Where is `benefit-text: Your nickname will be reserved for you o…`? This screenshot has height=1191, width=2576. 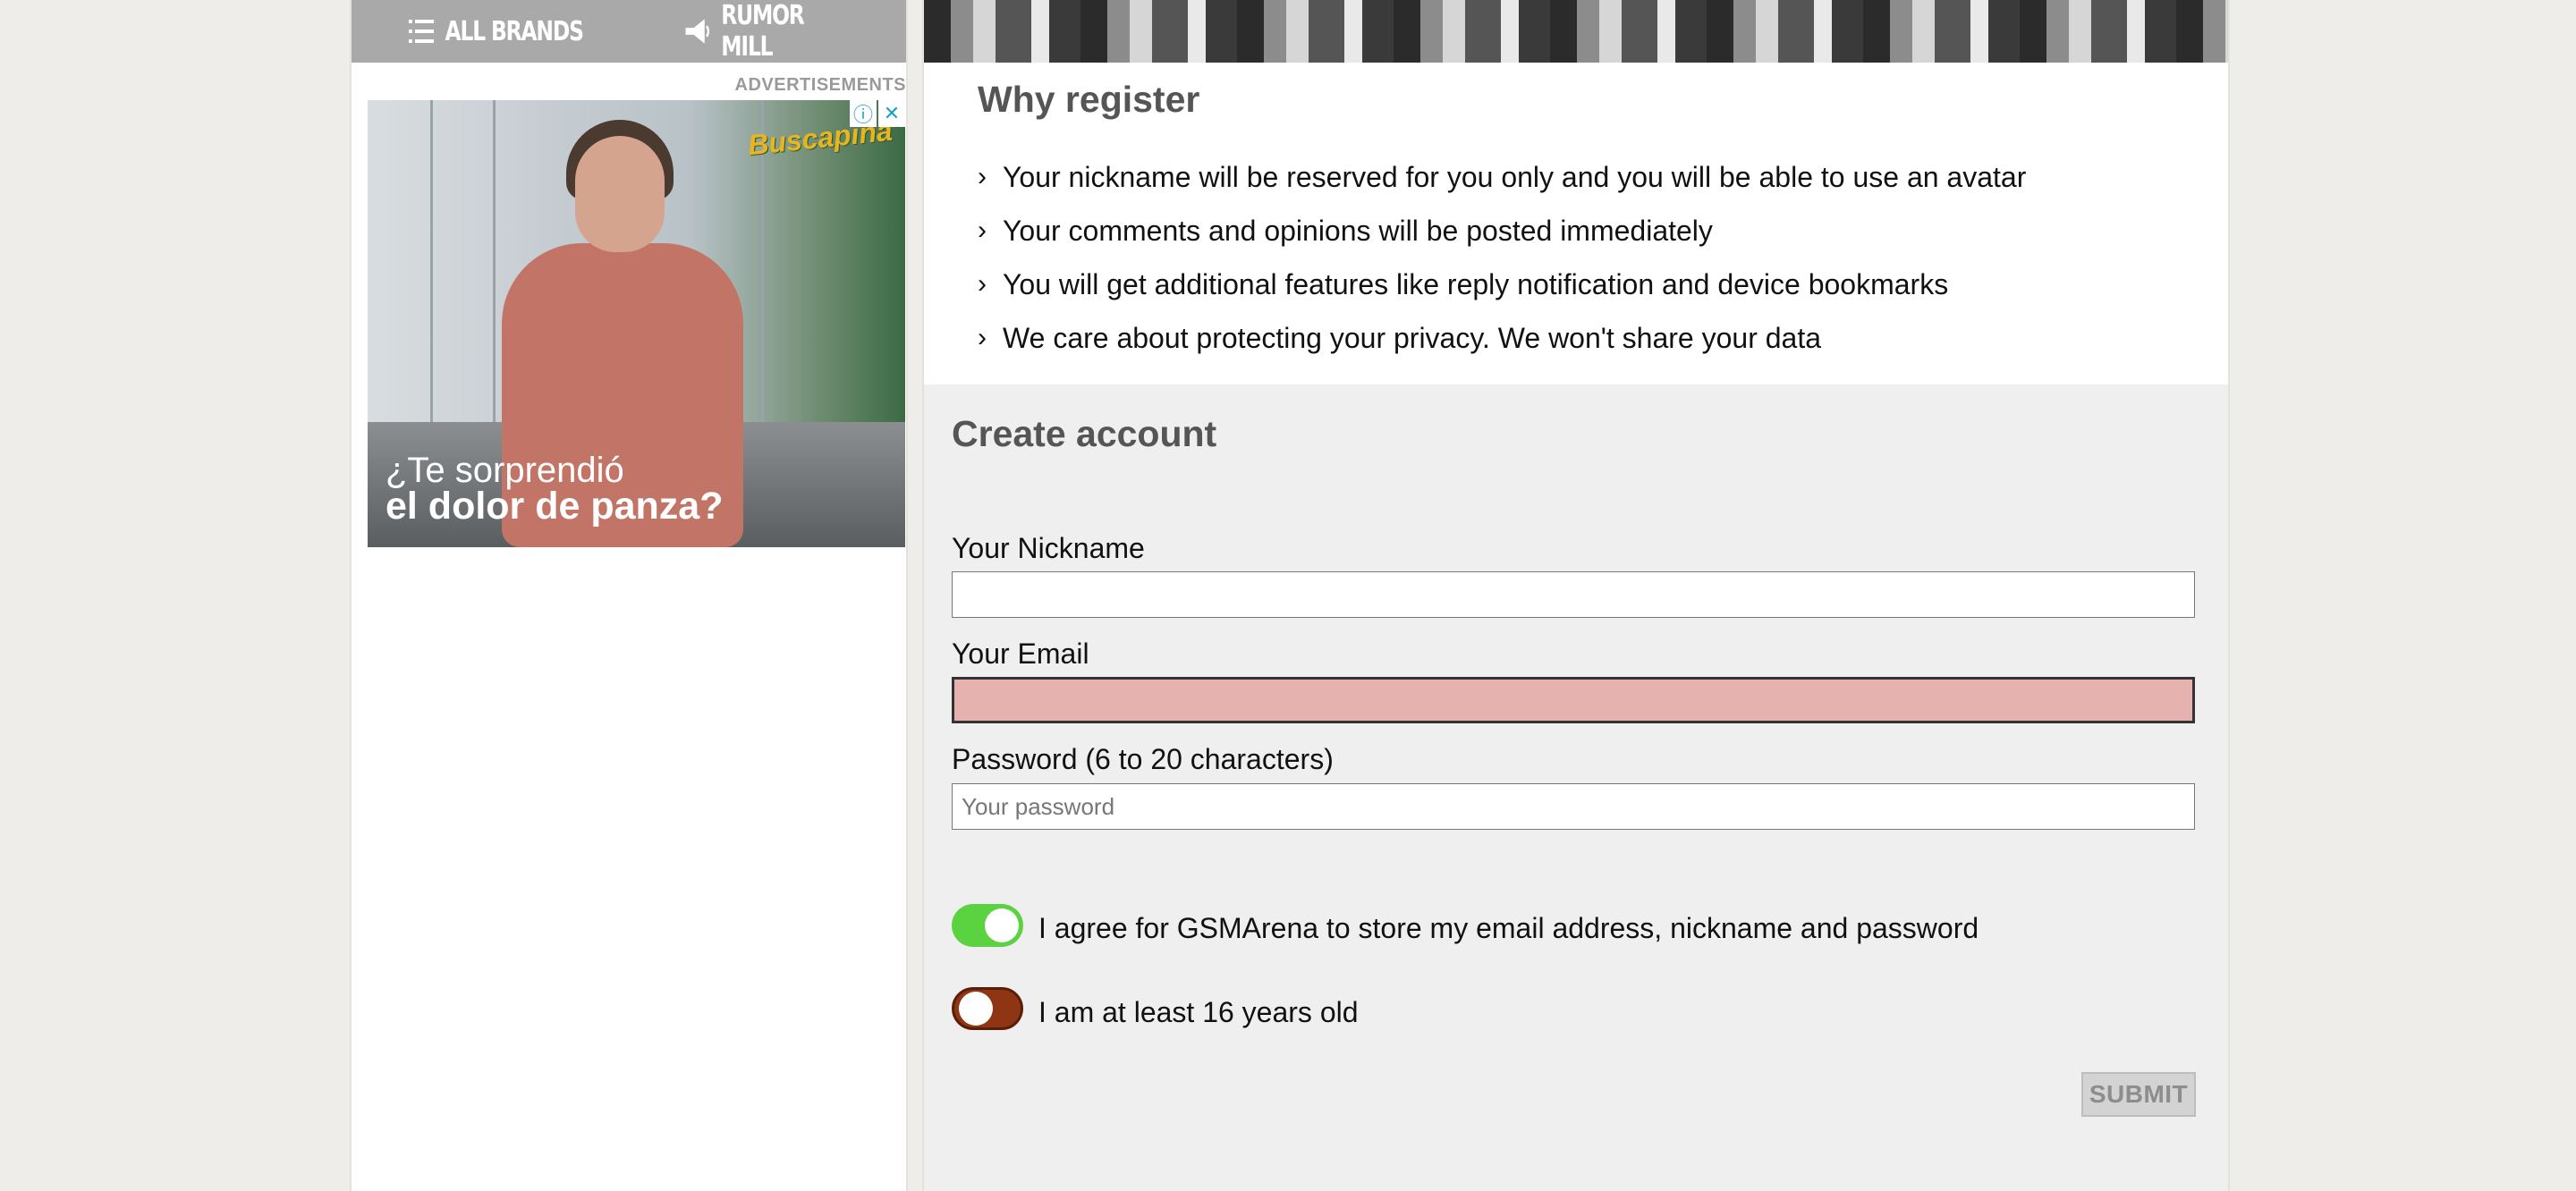
benefit-text: Your nickname will be reserved for you o… is located at coordinates (1515, 176).